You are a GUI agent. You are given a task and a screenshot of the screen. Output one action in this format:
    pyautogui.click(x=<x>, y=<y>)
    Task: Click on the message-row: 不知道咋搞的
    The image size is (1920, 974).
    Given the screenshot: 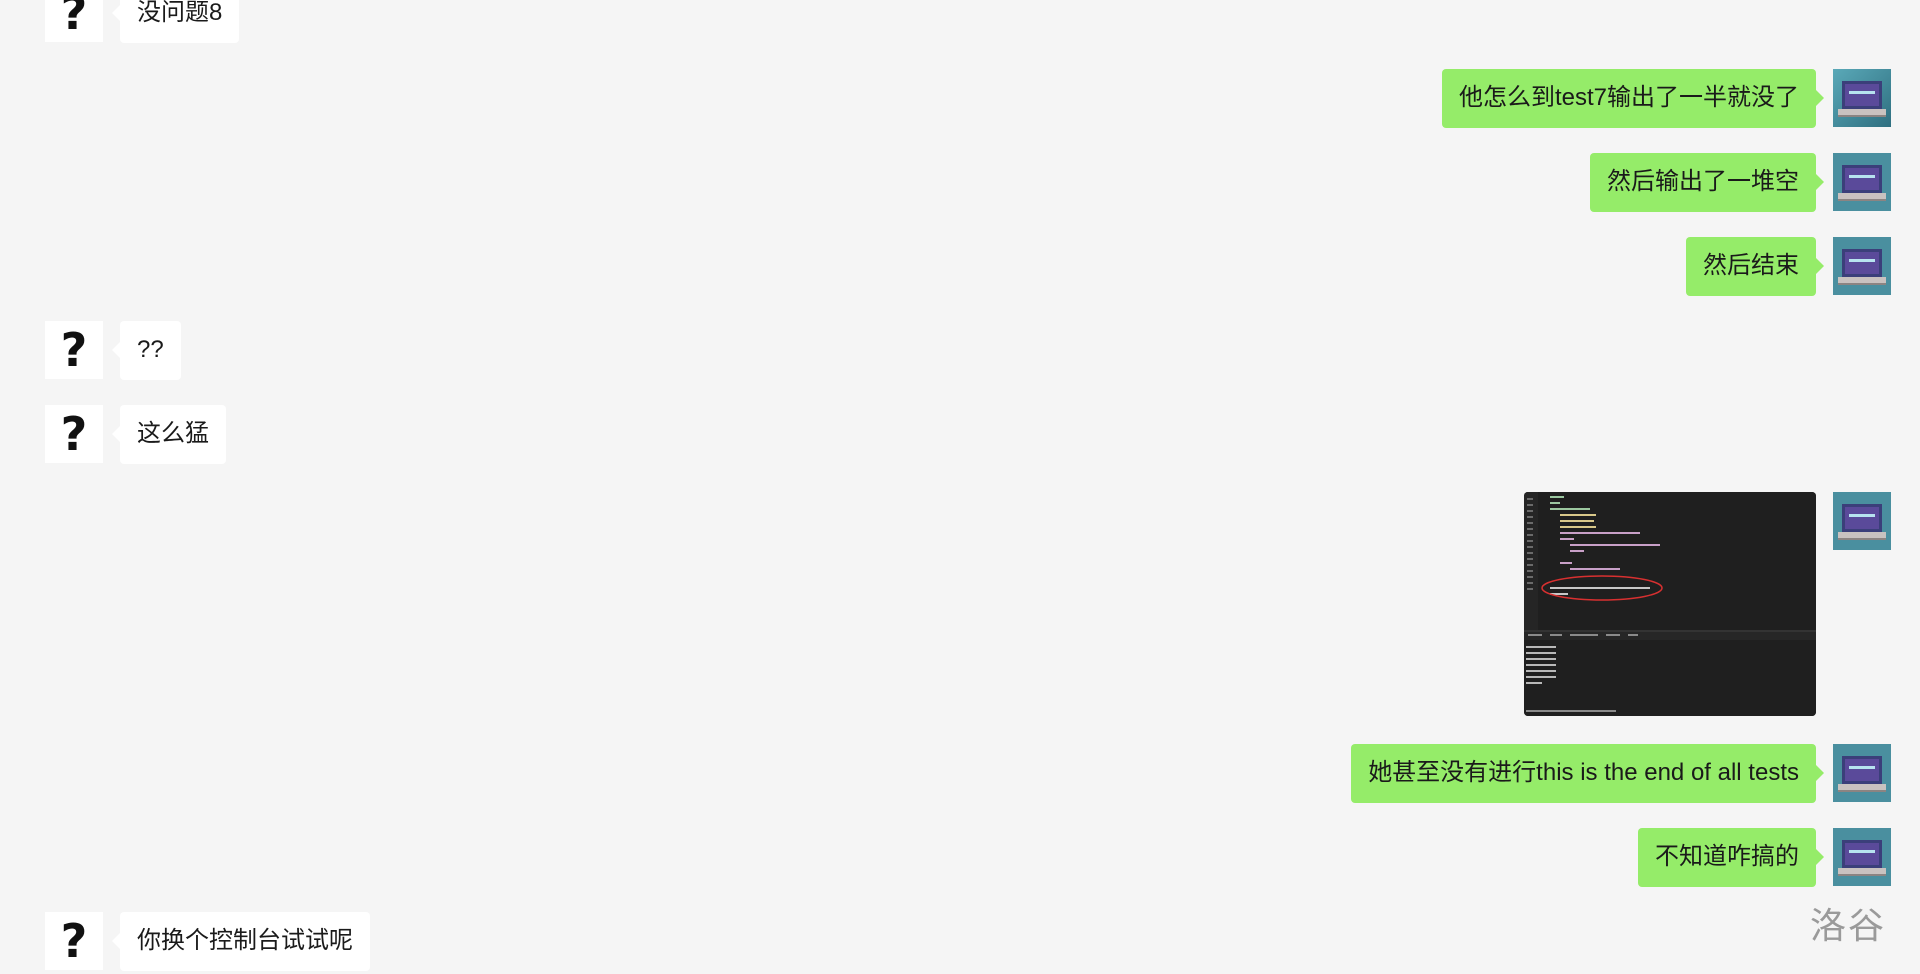 What is the action you would take?
    pyautogui.click(x=1764, y=857)
    